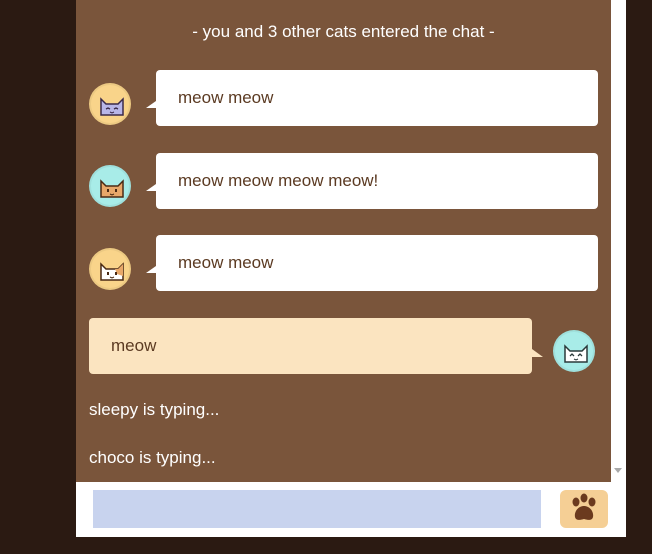  I want to click on purple-cat-avatar, so click(110, 104).